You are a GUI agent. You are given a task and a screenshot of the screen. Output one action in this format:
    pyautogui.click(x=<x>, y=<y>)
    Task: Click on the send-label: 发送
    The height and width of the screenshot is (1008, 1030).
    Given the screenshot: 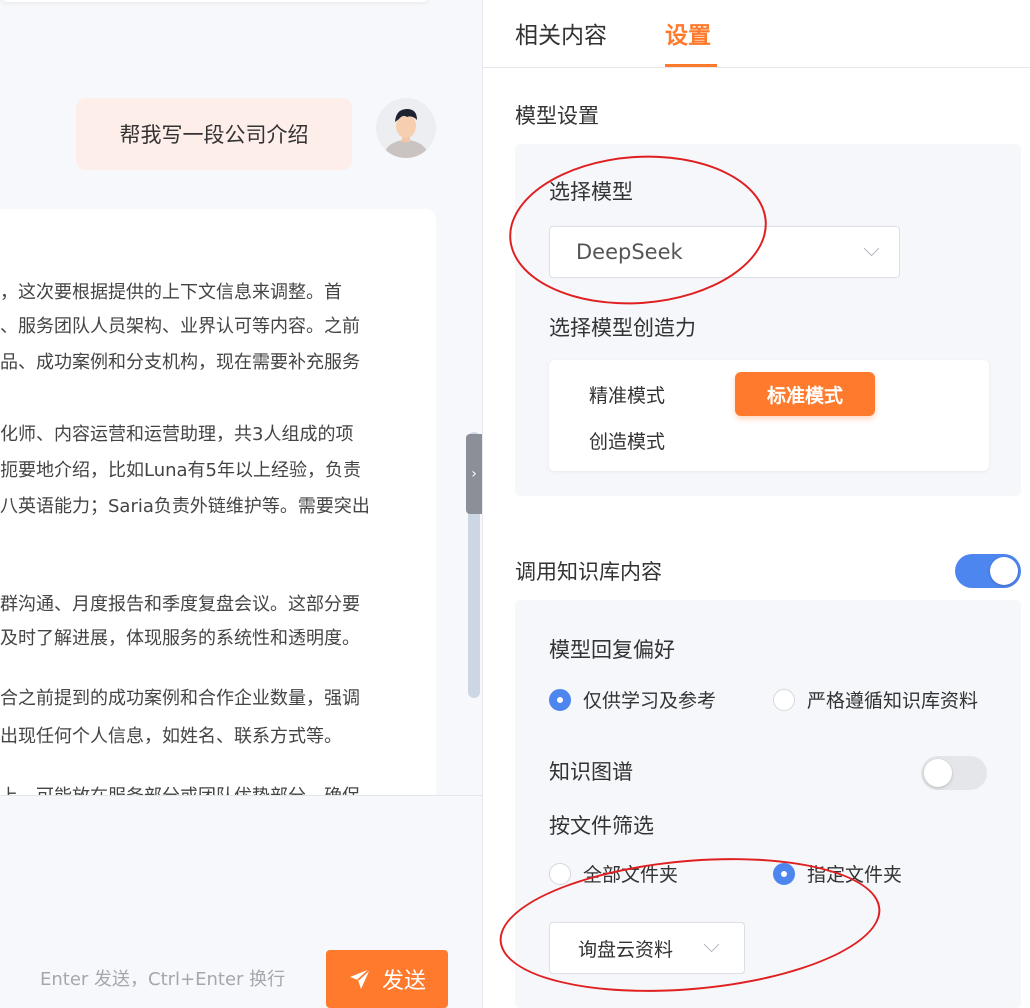 What is the action you would take?
    pyautogui.click(x=403, y=980)
    